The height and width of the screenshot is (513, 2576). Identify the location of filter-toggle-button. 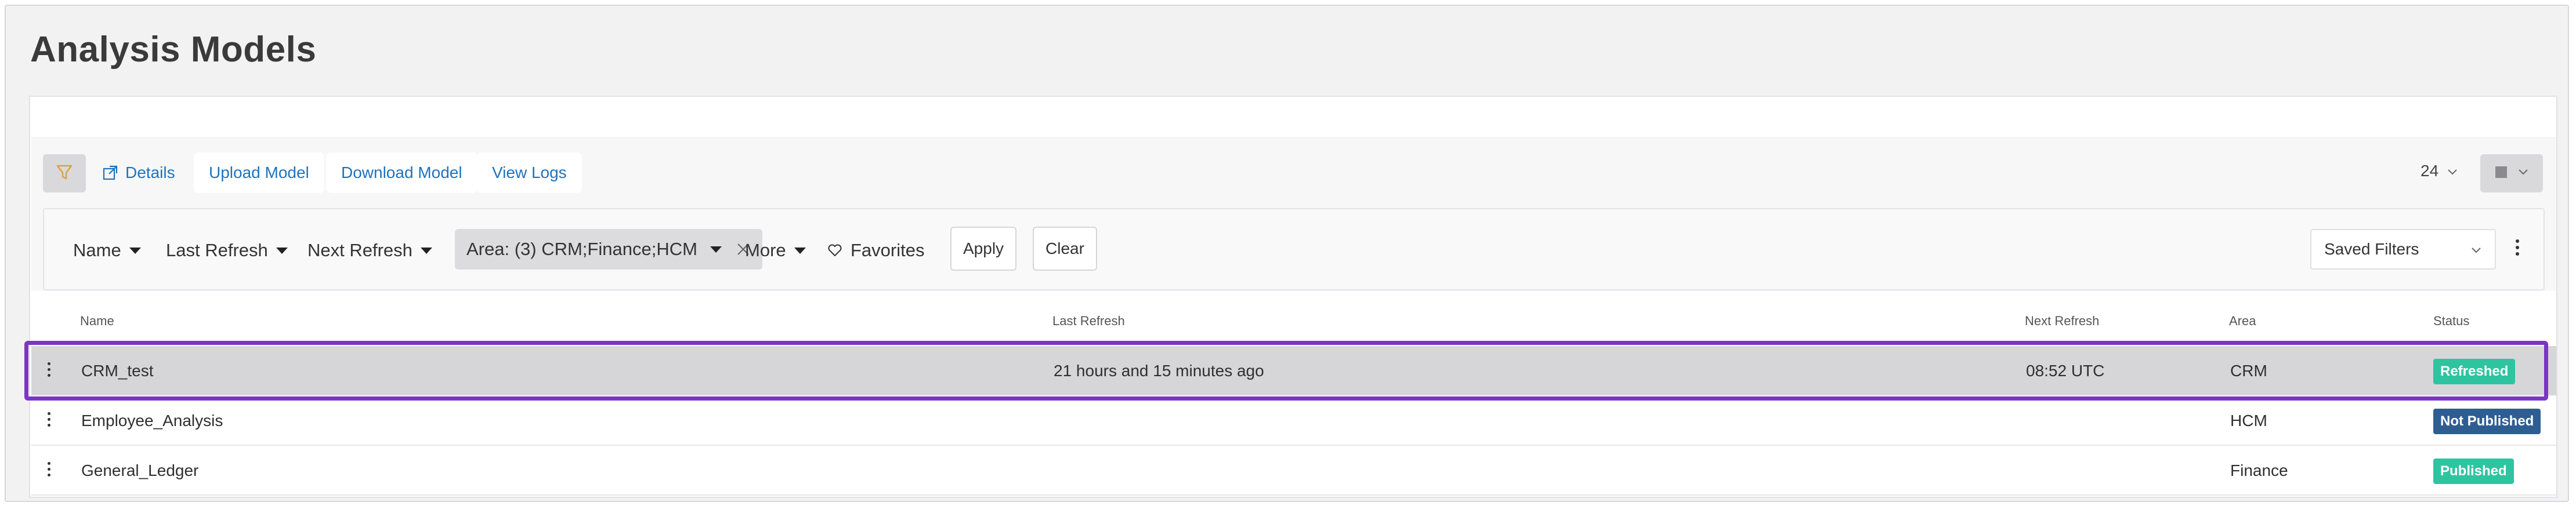
(64, 173).